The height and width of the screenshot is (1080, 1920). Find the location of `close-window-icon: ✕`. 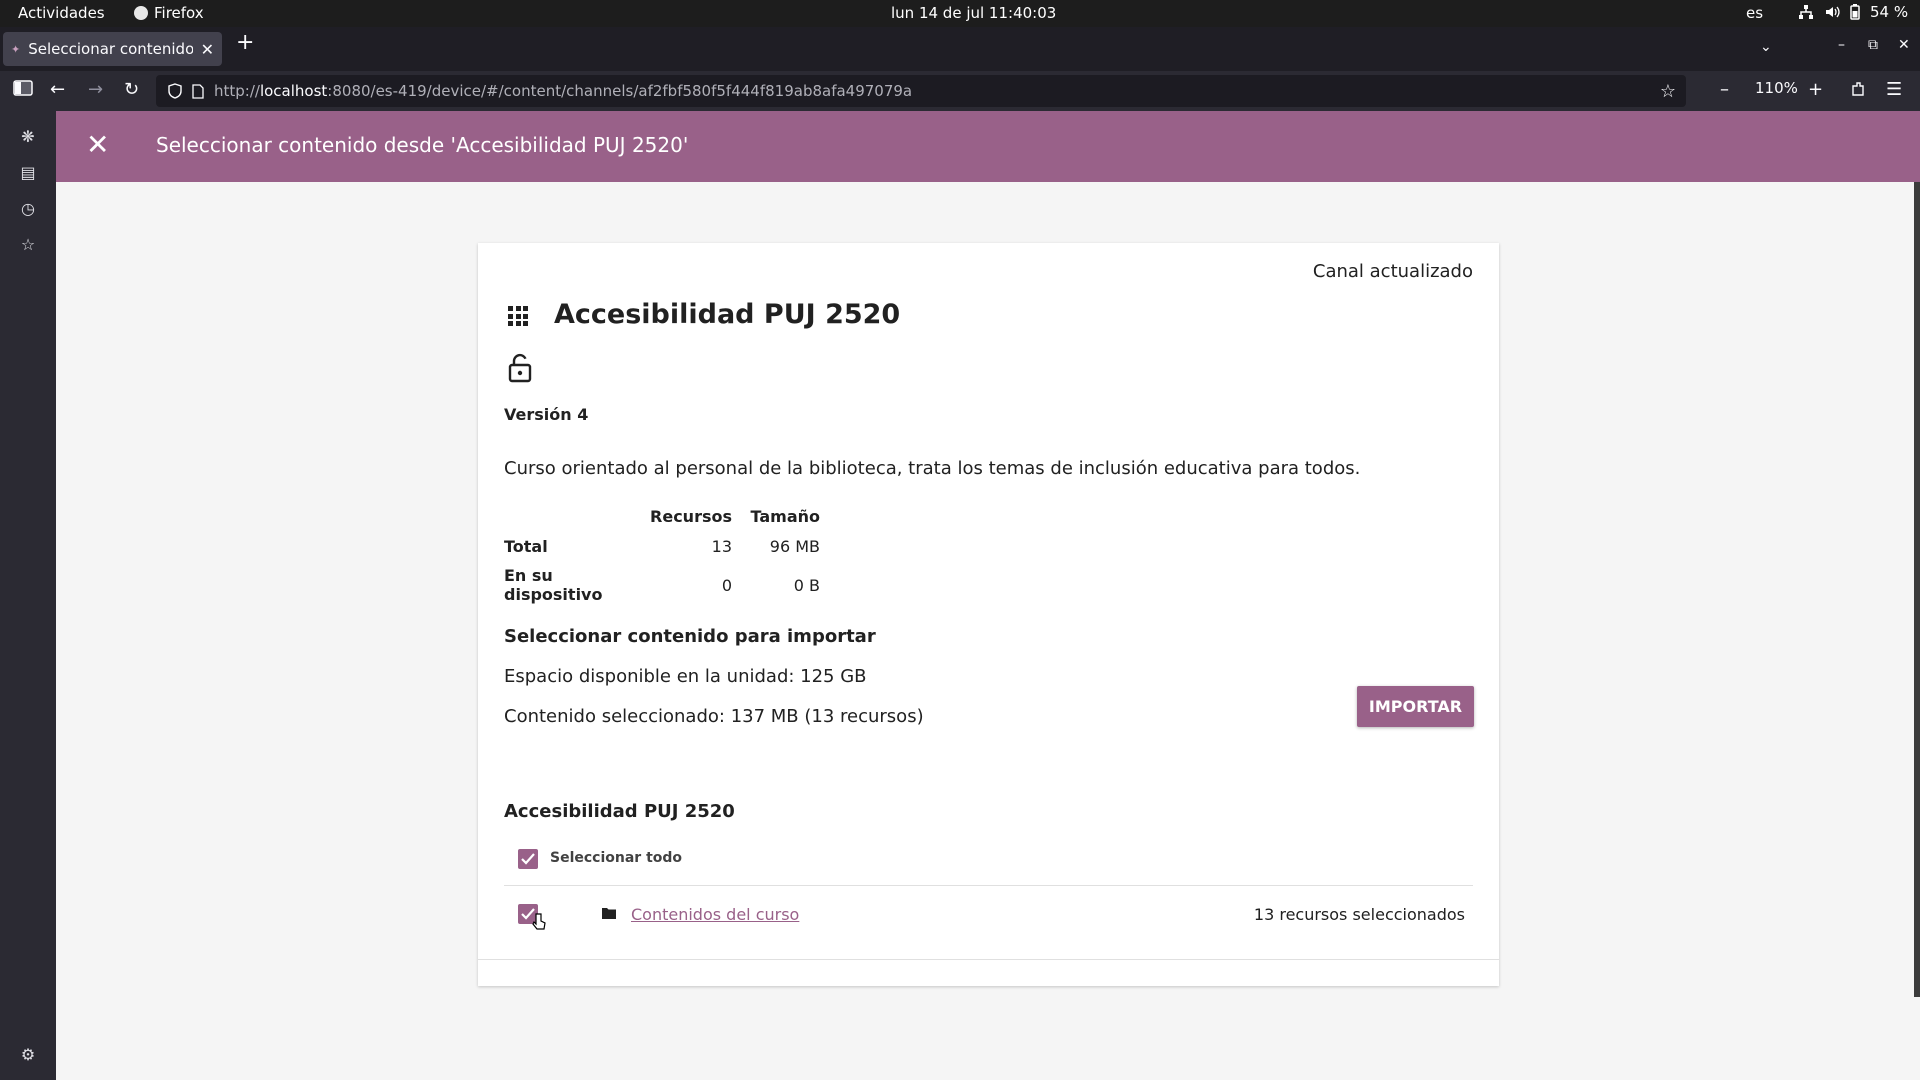

close-window-icon: ✕ is located at coordinates (1904, 45).